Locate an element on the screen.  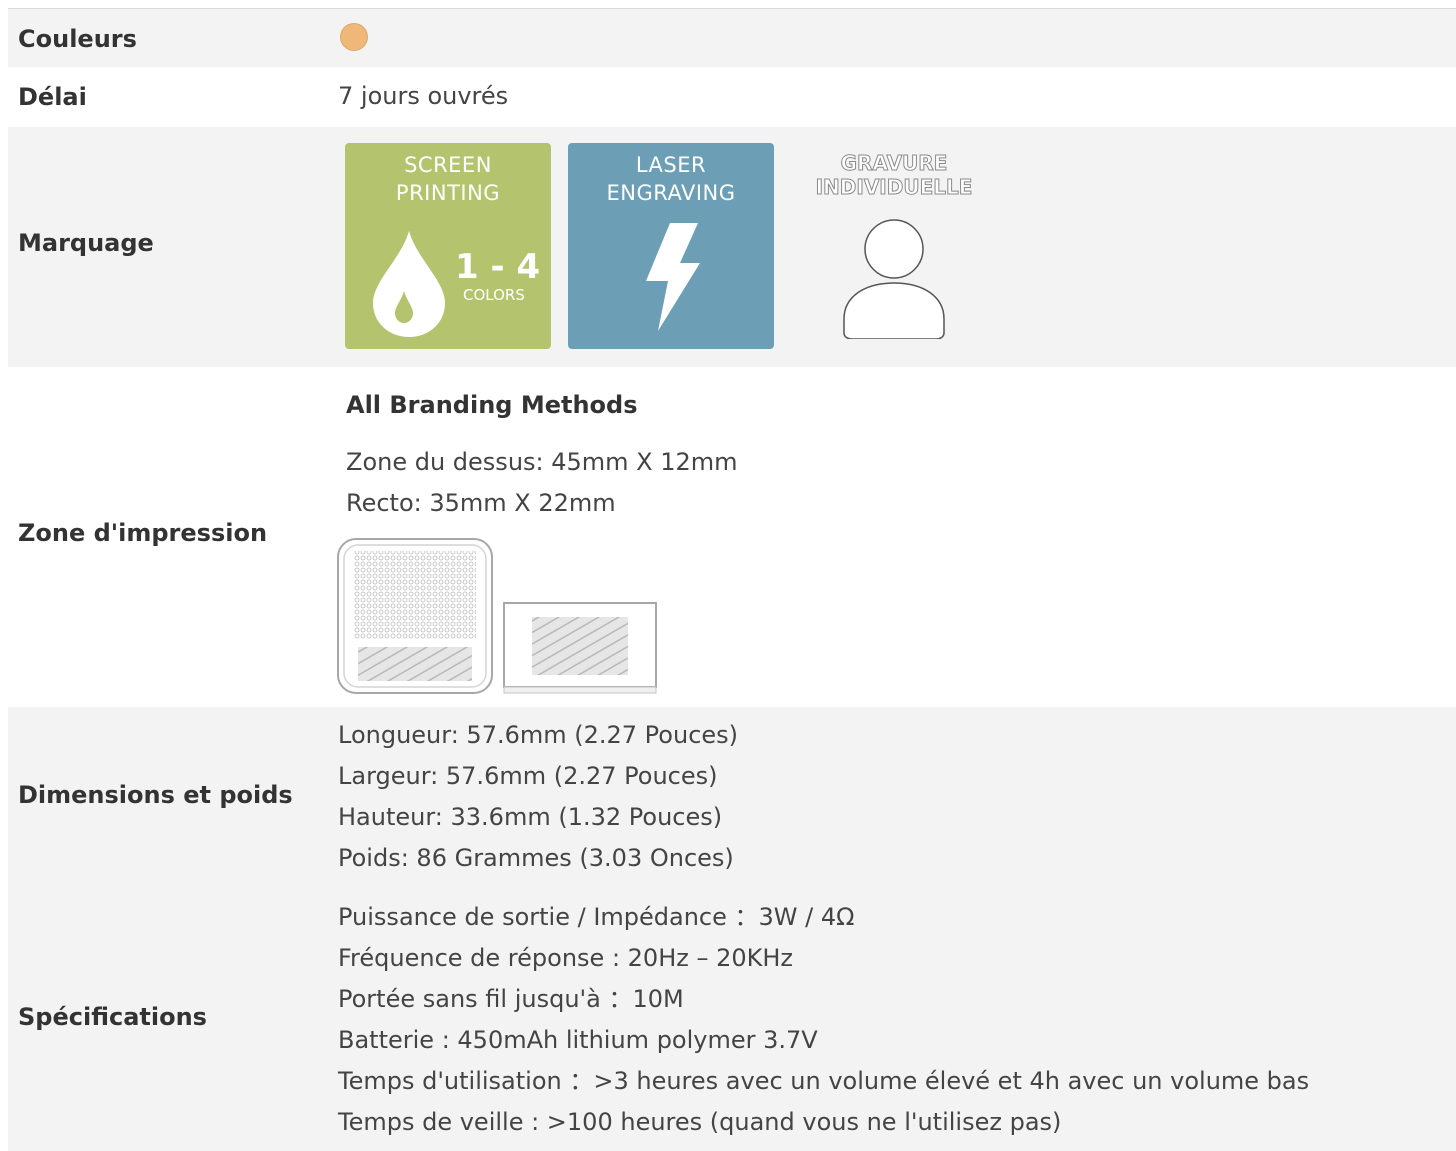
individual-engraving-badge: GRAVURE INDIVIDUELLE is located at coordinates (894, 251).